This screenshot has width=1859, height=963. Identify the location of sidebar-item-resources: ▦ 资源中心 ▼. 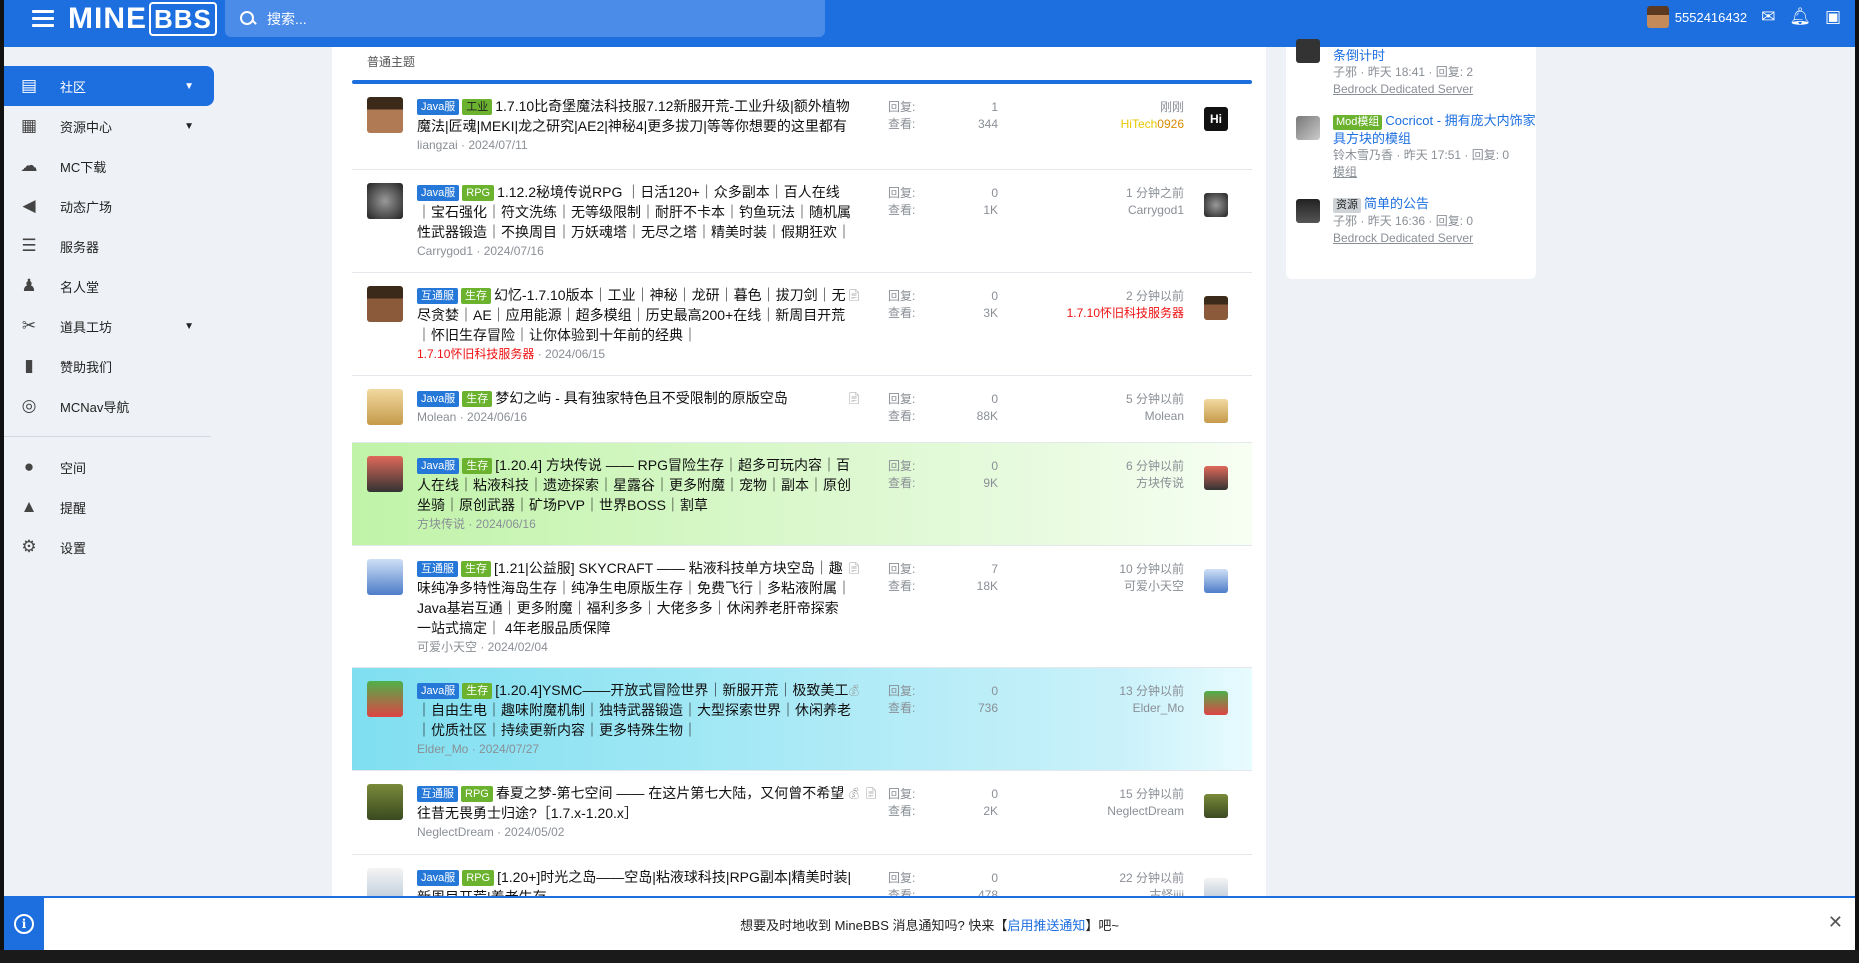
(109, 126).